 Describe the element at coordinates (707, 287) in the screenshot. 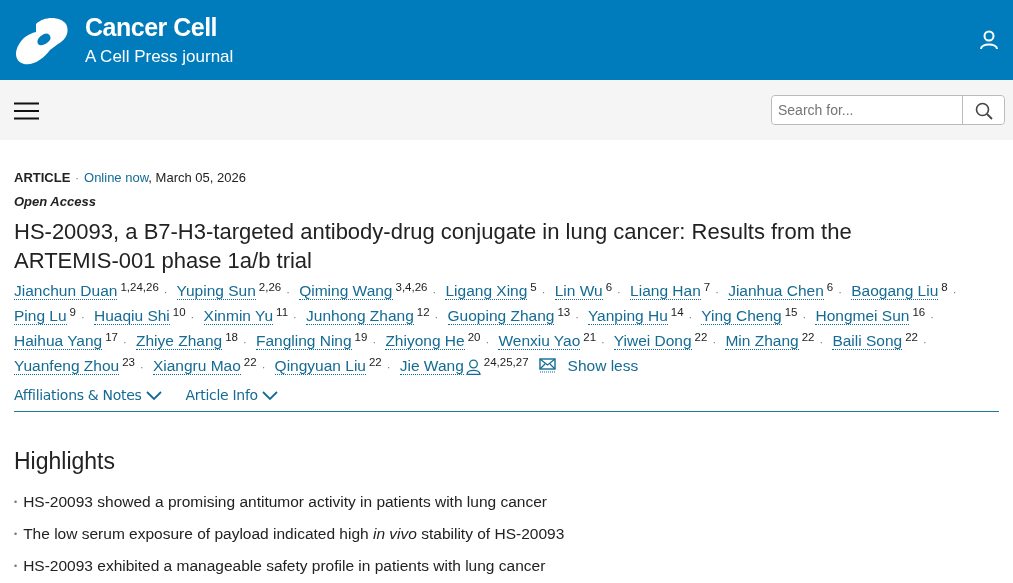

I see `affiliation-numbers: 7` at that location.